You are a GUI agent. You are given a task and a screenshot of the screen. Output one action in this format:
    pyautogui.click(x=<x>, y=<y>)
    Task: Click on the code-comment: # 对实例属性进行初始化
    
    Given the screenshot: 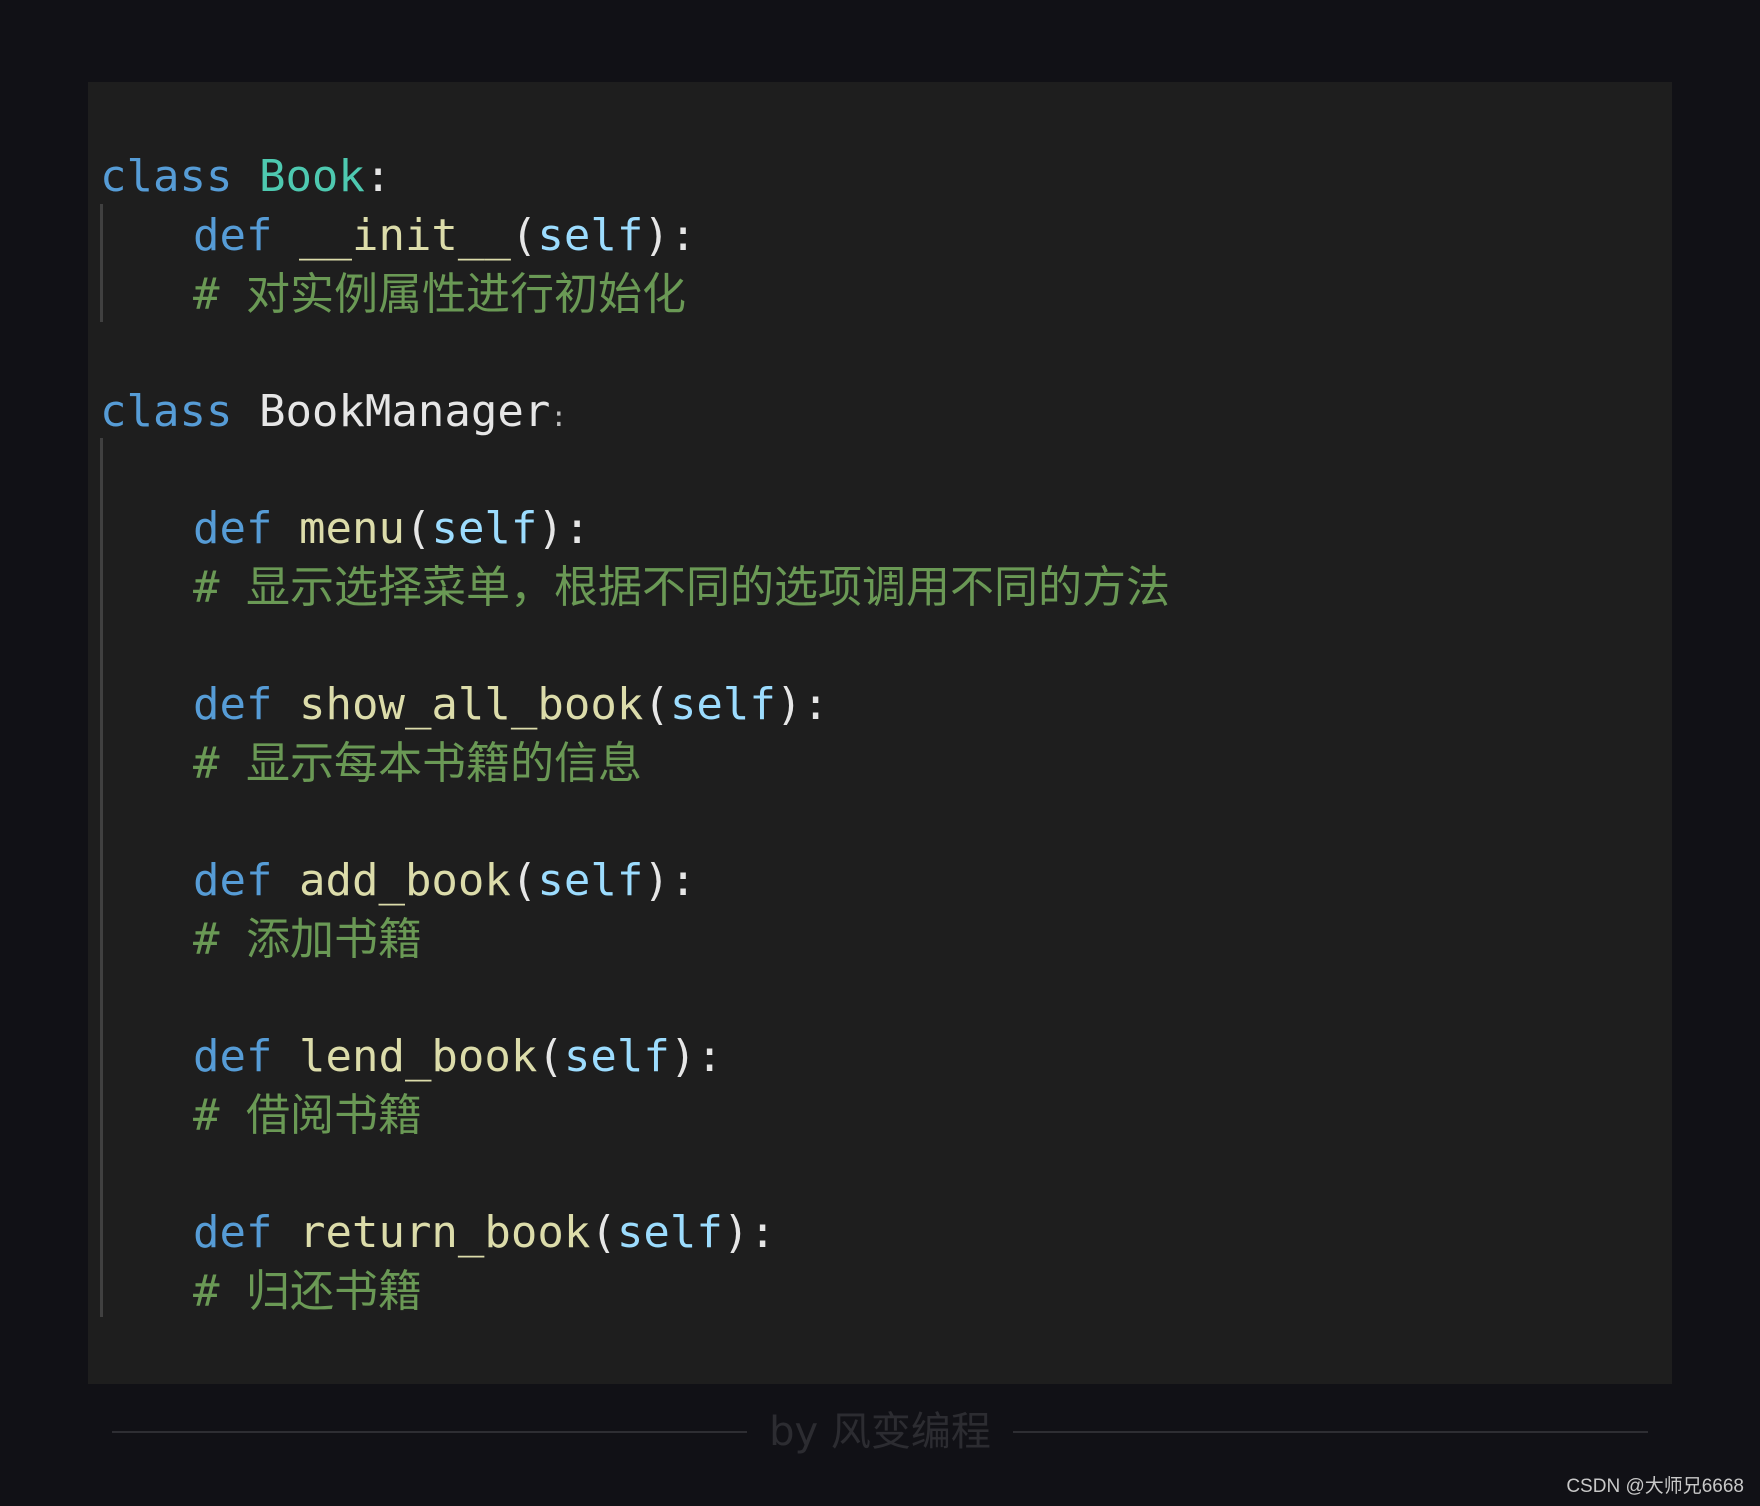 What is the action you would take?
    pyautogui.click(x=439, y=294)
    